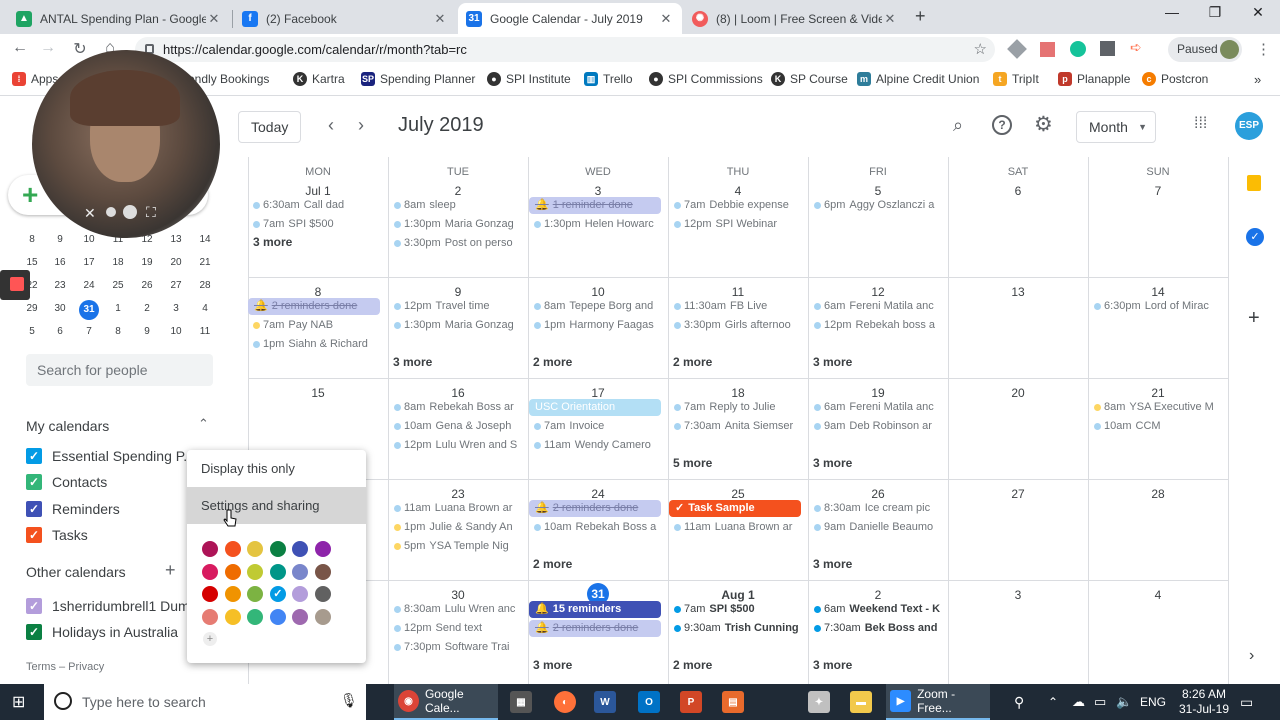 The image size is (1280, 720). I want to click on mini-calendar-day: 9, so click(147, 331).